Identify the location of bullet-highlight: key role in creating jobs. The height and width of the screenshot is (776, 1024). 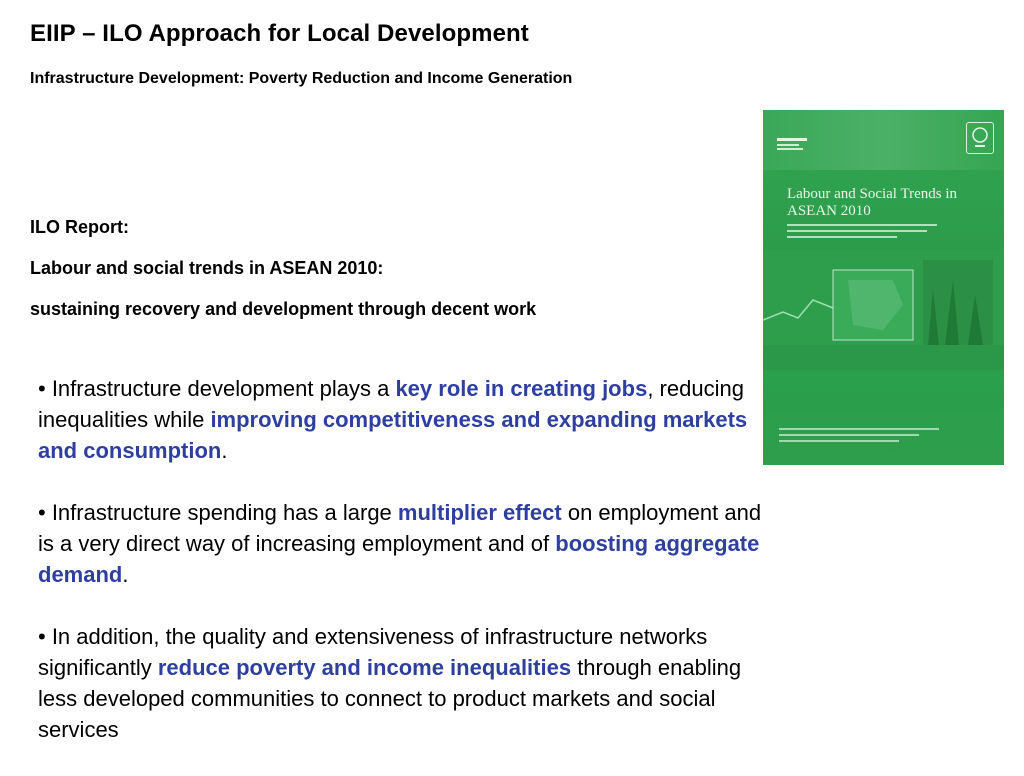
(521, 388).